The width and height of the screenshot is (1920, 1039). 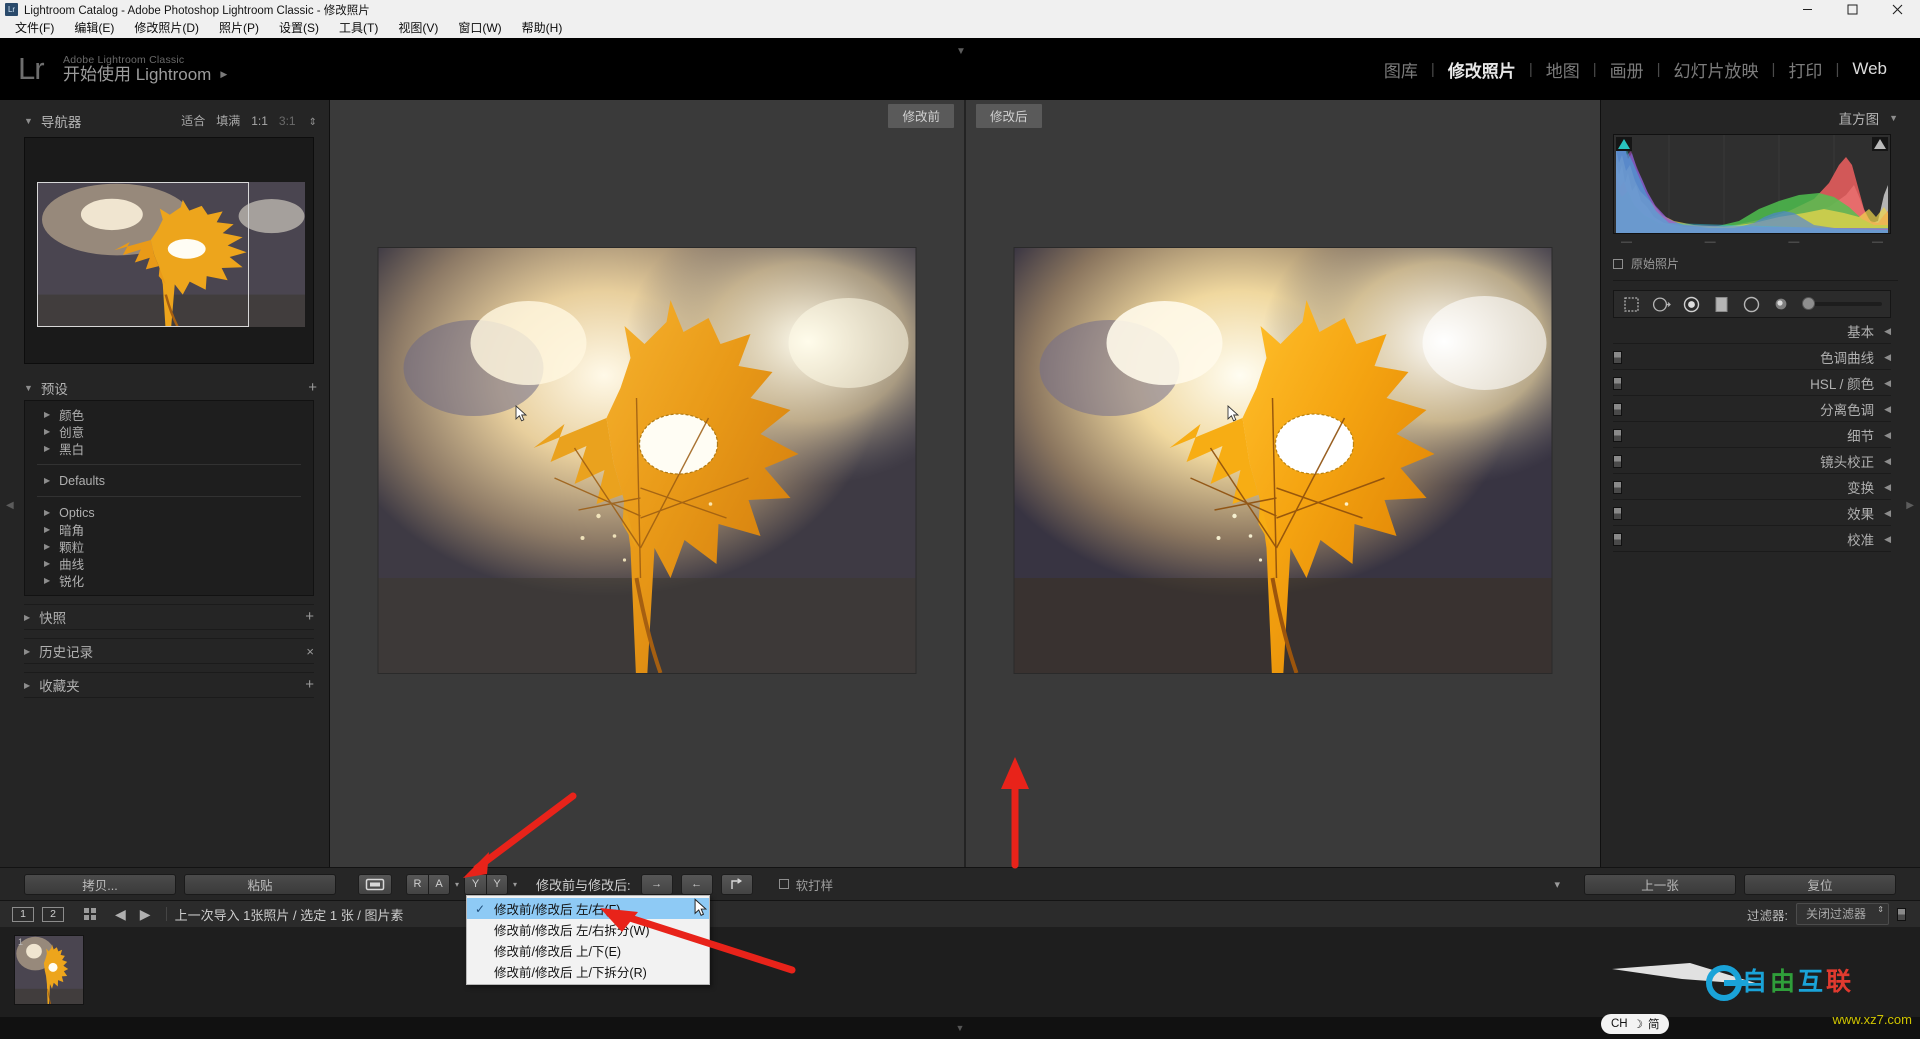 What do you see at coordinates (169, 617) in the screenshot?
I see `snapshots-section: ▶ 快照 +` at bounding box center [169, 617].